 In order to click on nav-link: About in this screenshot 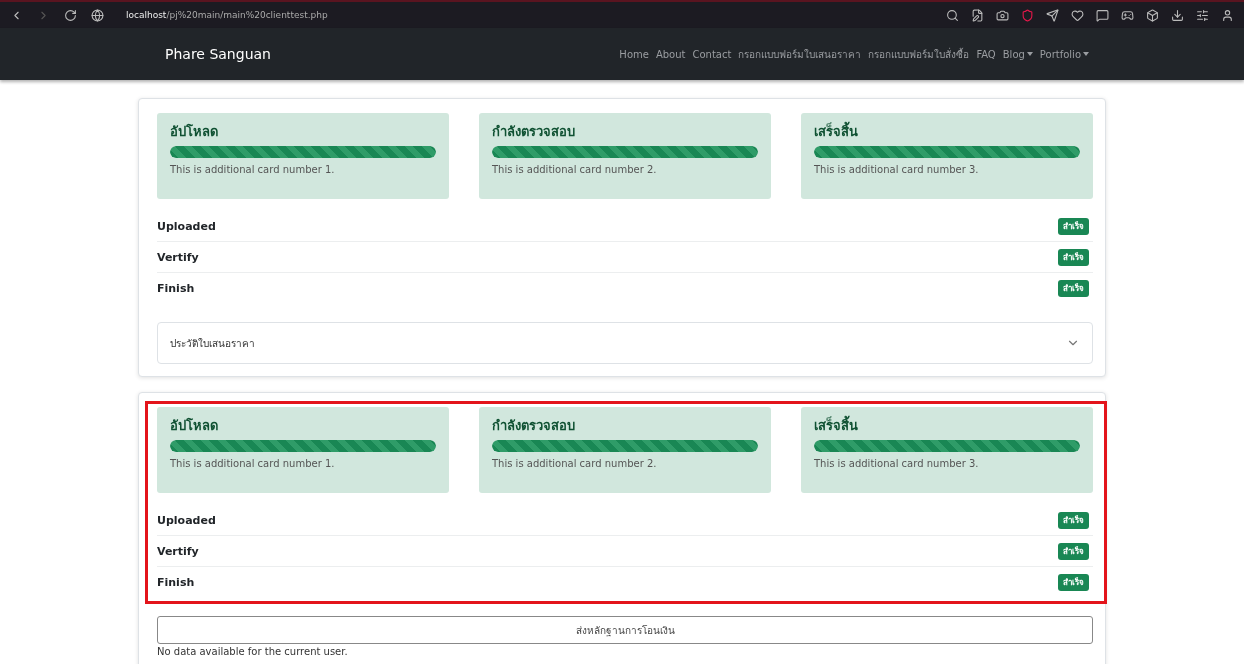, I will do `click(670, 54)`.